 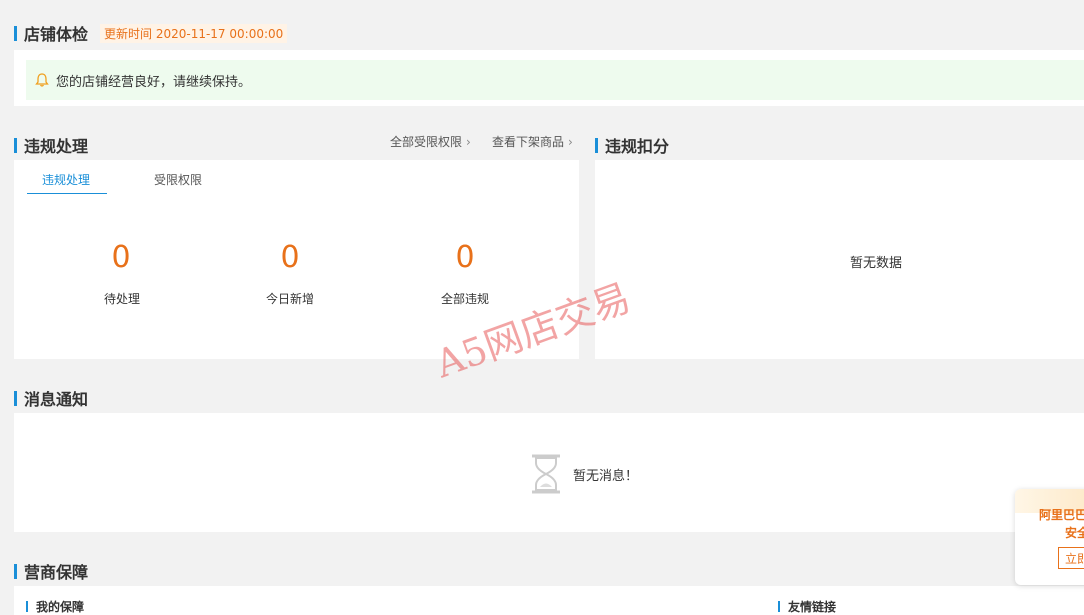 I want to click on tab-restricted: 受限权限, so click(x=178, y=179).